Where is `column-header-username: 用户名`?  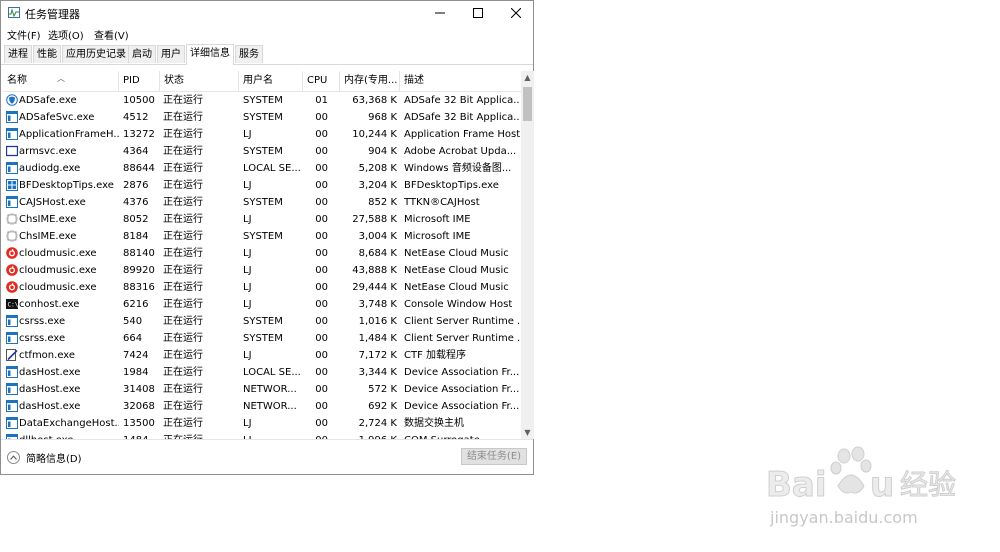
column-header-username: 用户名 is located at coordinates (271, 81).